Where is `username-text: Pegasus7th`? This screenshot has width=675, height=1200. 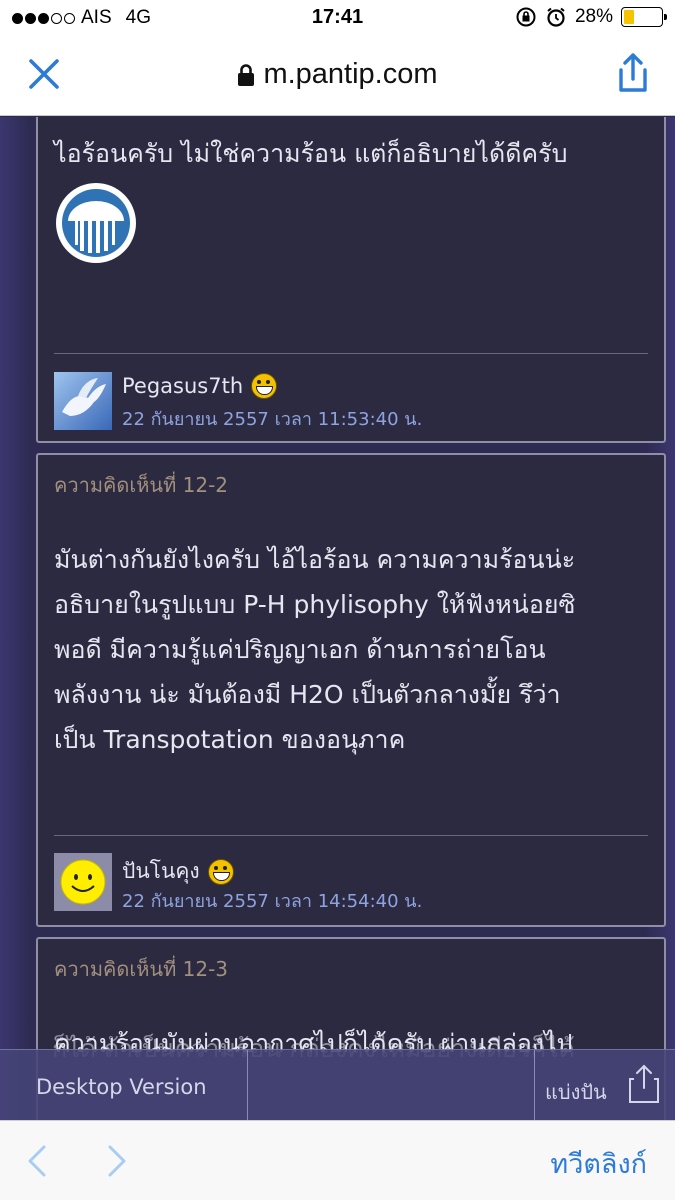 username-text: Pegasus7th is located at coordinates (183, 386).